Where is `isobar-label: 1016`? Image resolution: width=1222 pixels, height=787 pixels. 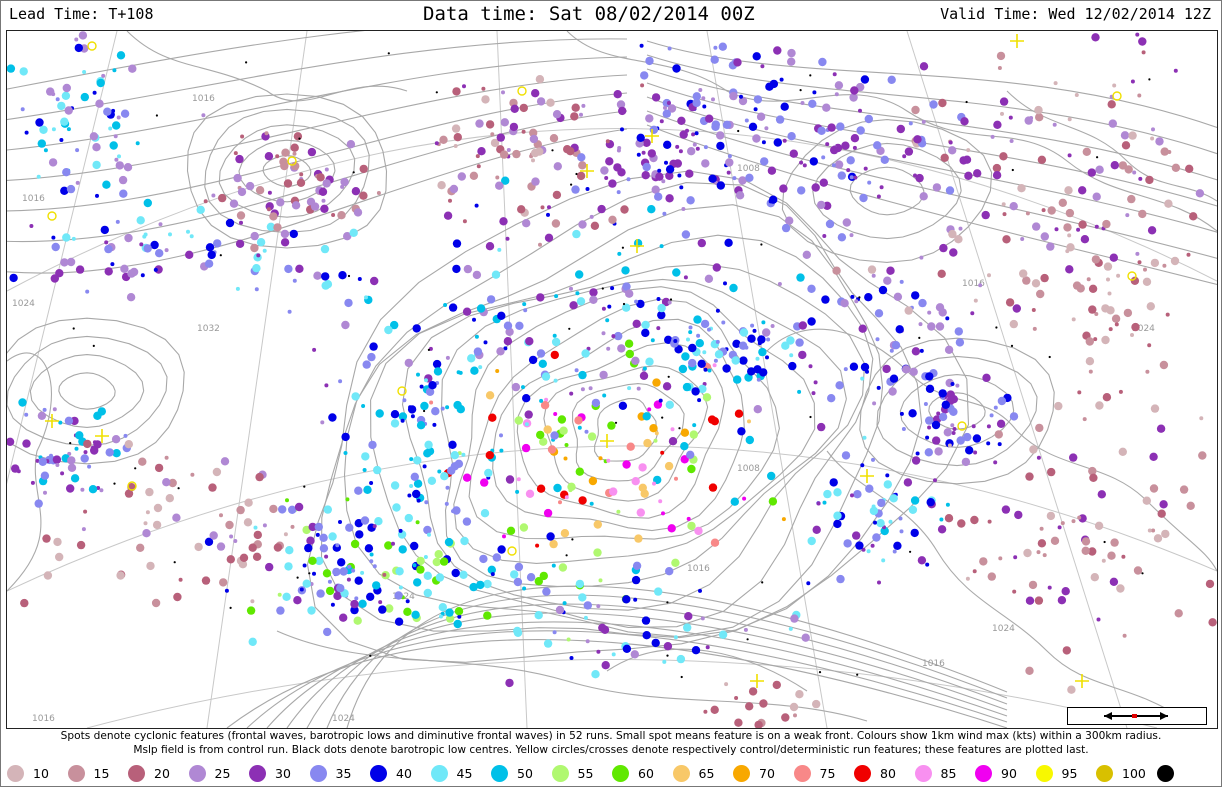
isobar-label: 1016 is located at coordinates (933, 664).